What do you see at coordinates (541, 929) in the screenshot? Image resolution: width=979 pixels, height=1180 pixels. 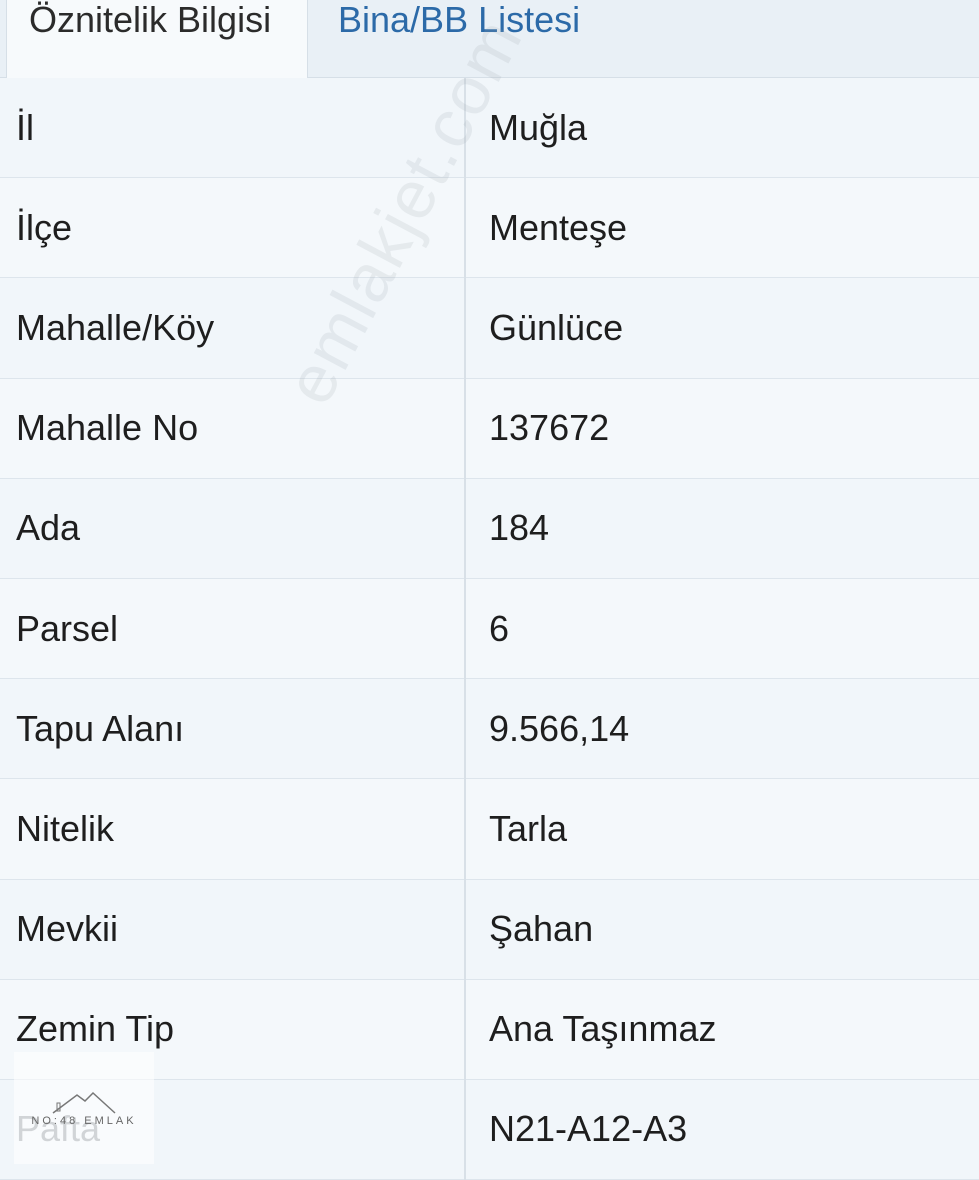 I see `row-value: Şahan` at bounding box center [541, 929].